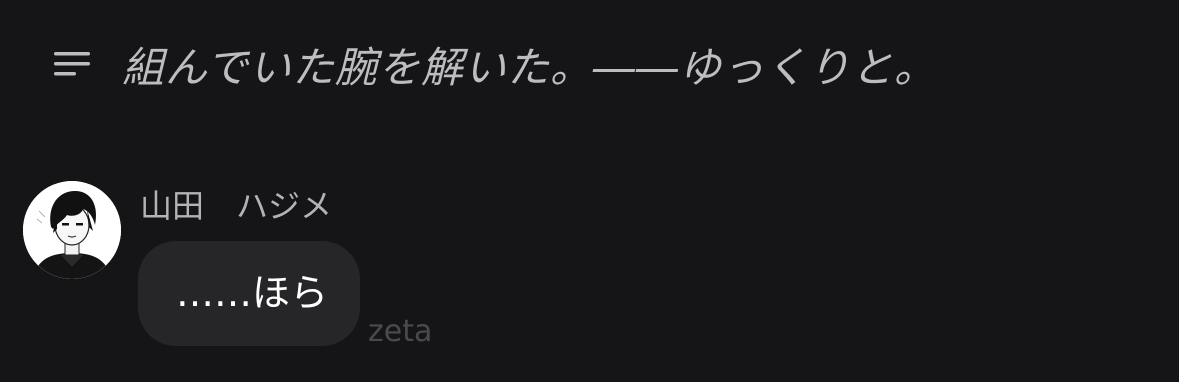  Describe the element at coordinates (236, 206) in the screenshot. I see `sender-name: 山田 ハジメ` at that location.